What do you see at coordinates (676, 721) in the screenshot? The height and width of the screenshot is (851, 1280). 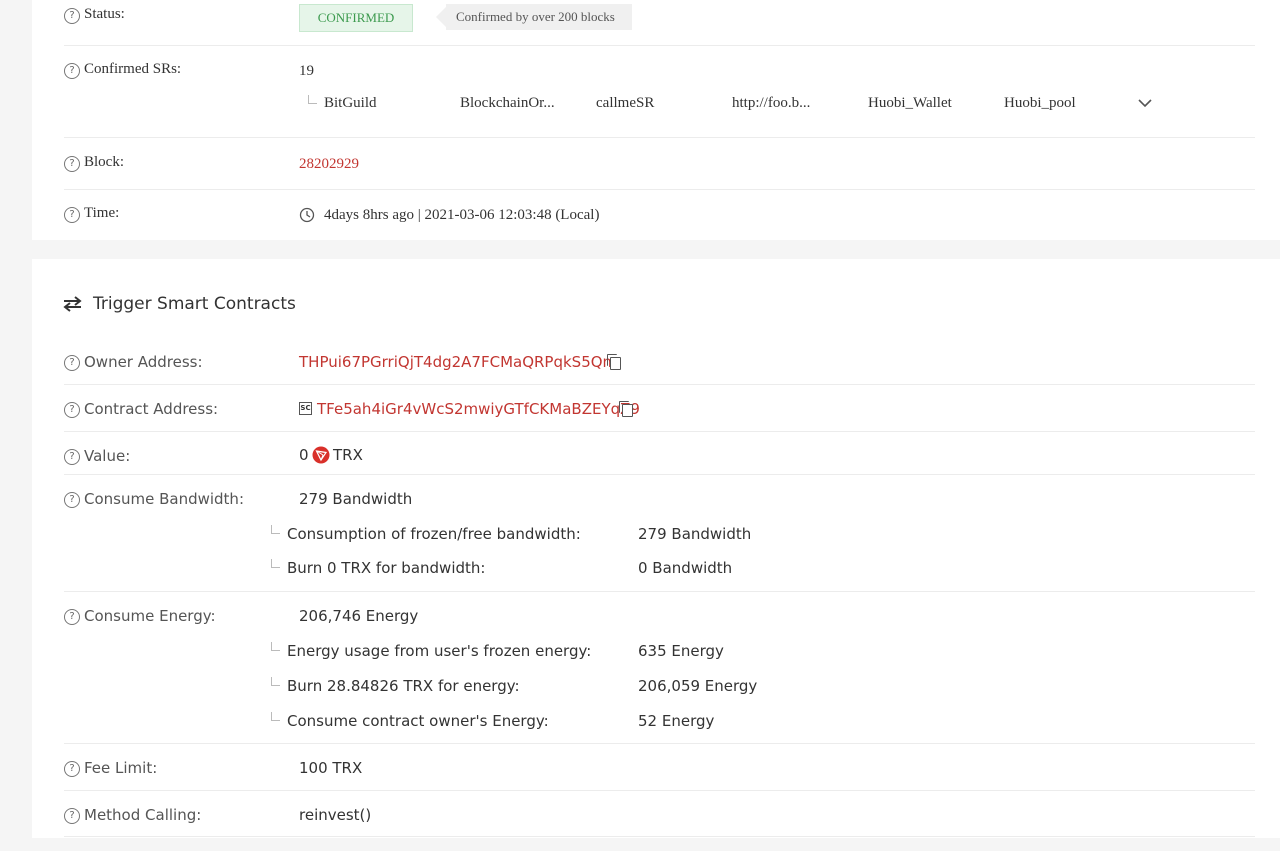 I see `energy-item-value: 52 Energy` at bounding box center [676, 721].